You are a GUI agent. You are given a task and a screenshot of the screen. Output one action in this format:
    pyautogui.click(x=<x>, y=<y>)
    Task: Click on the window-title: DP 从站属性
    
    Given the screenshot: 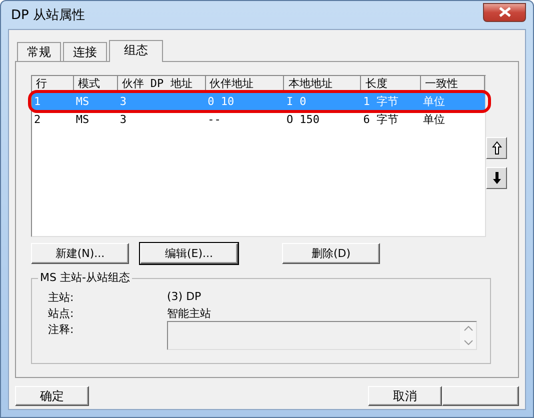 What is the action you would take?
    pyautogui.click(x=47, y=15)
    